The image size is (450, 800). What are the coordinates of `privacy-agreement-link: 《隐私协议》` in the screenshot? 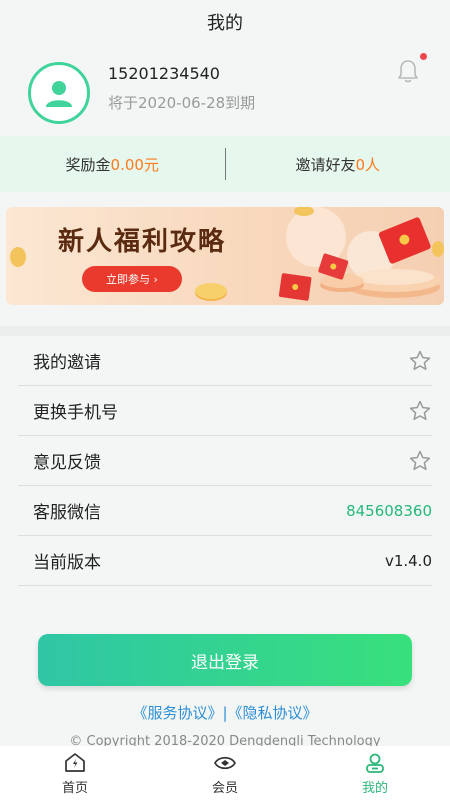 It's located at (273, 713).